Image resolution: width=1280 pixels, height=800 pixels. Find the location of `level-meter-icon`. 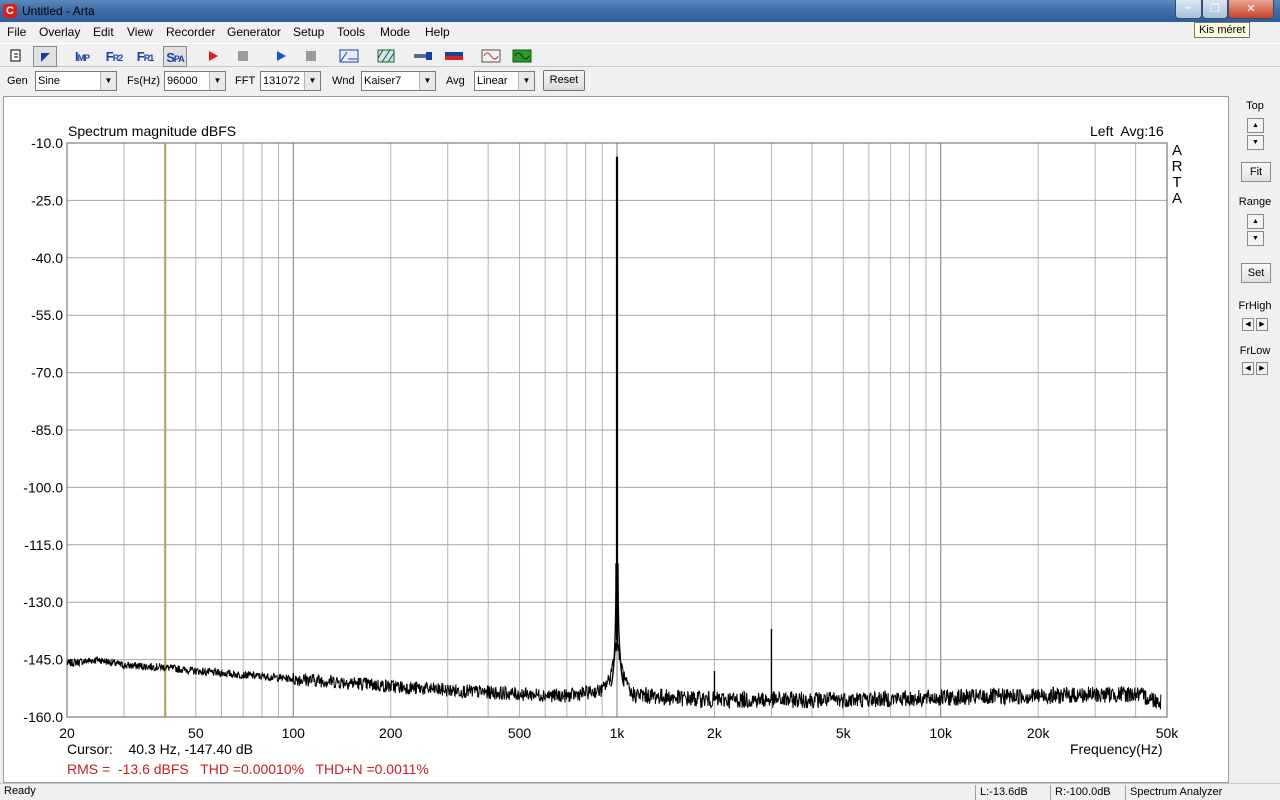

level-meter-icon is located at coordinates (454, 56).